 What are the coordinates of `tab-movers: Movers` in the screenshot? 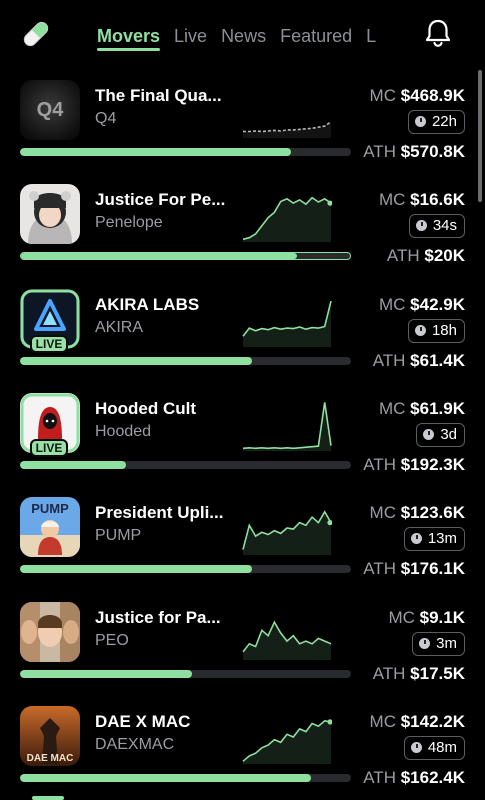 It's located at (129, 38).